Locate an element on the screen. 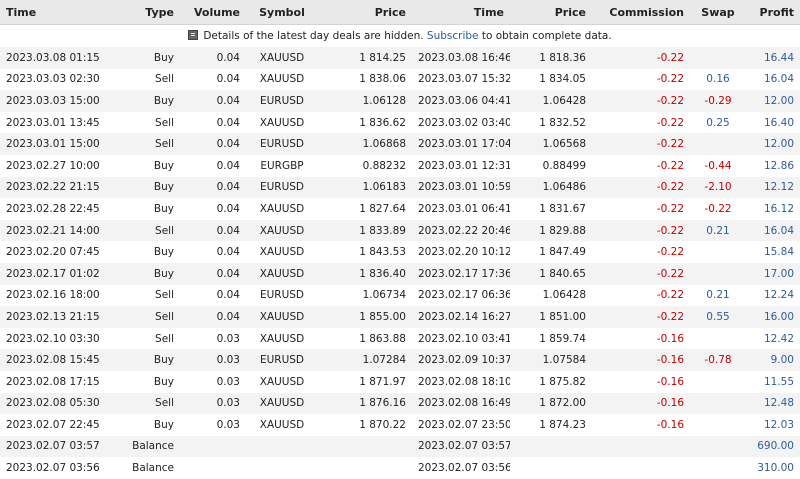 The width and height of the screenshot is (800, 479). info-icon is located at coordinates (193, 35).